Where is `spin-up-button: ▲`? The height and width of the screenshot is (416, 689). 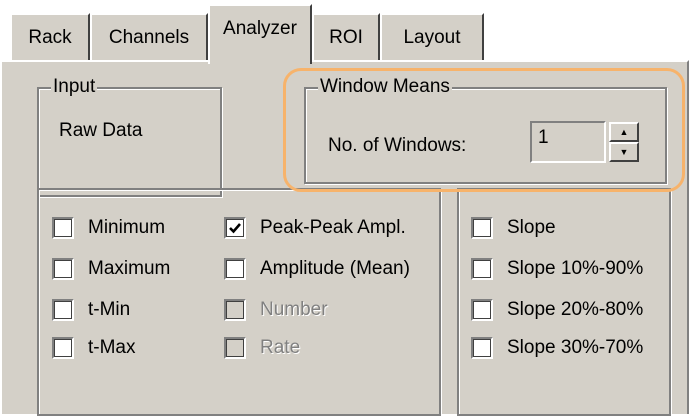 spin-up-button: ▲ is located at coordinates (624, 132).